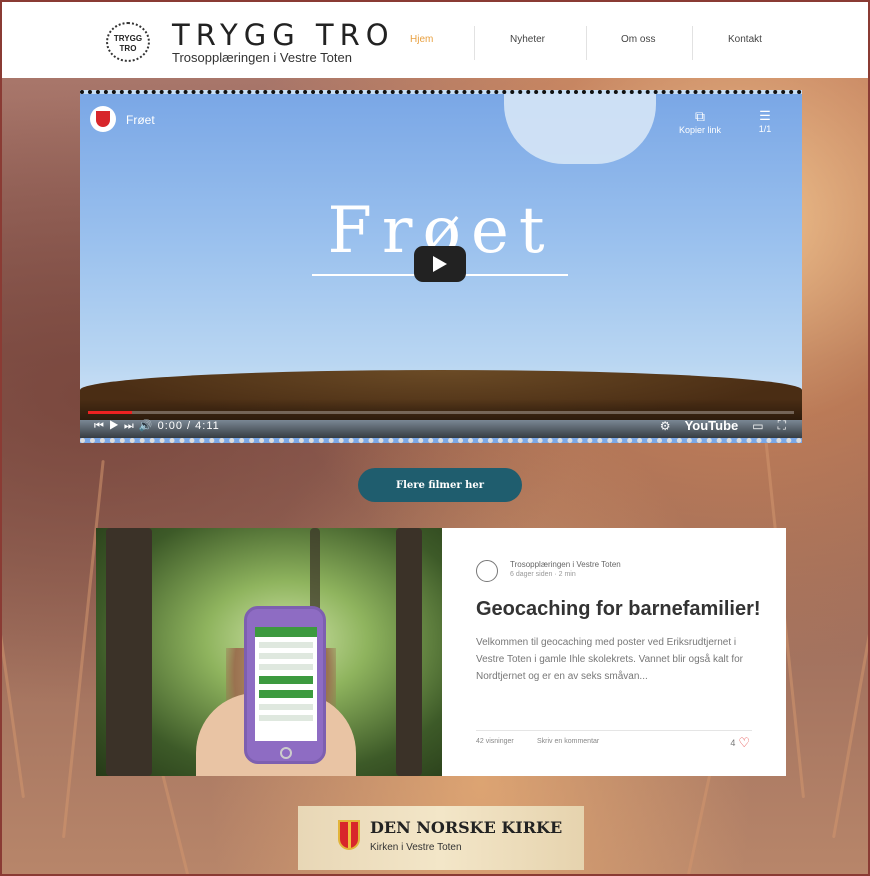 The width and height of the screenshot is (870, 876). Describe the element at coordinates (128, 38) in the screenshot. I see `logo-line1: TRYGG` at that location.